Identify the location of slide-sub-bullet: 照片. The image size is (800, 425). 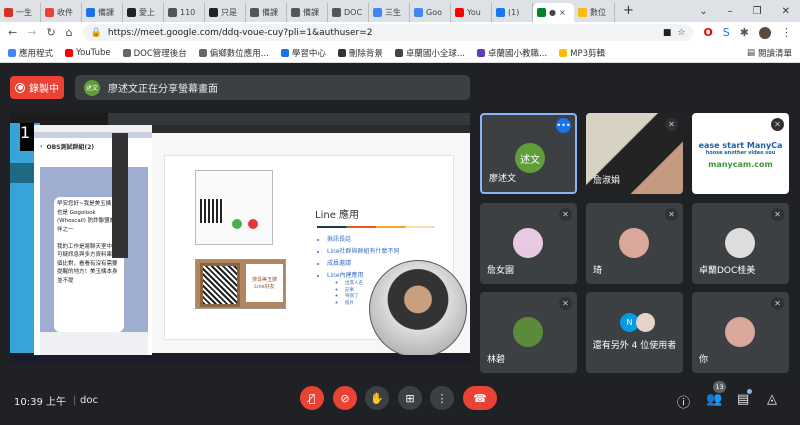
(354, 304).